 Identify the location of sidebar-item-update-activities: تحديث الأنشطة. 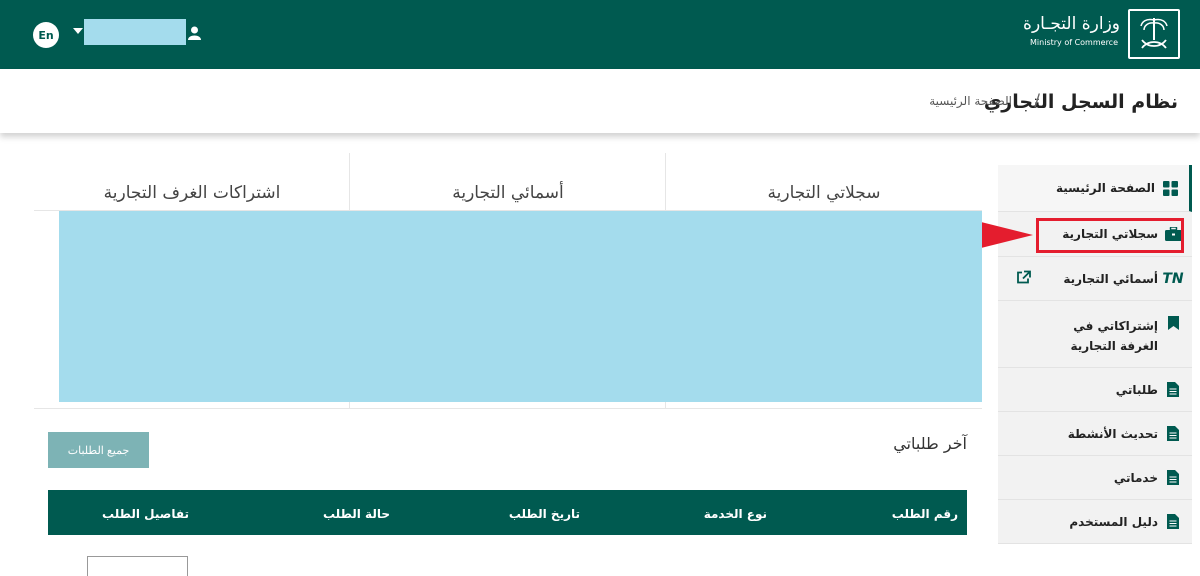
(1095, 434).